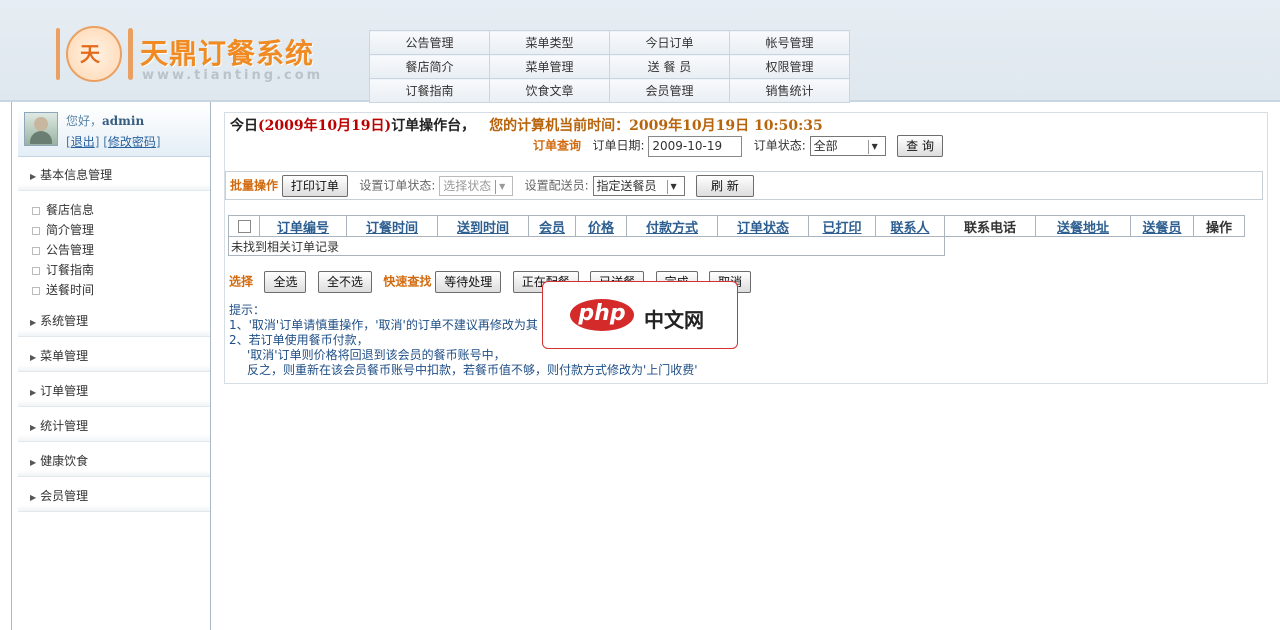 This screenshot has height=630, width=1280. What do you see at coordinates (468, 282) in the screenshot?
I see `filter-pending-button: 等待处理` at bounding box center [468, 282].